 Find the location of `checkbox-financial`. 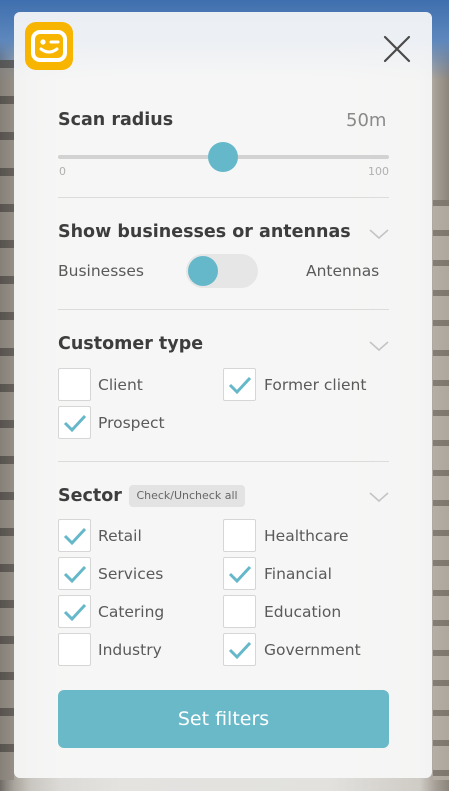

checkbox-financial is located at coordinates (239, 573).